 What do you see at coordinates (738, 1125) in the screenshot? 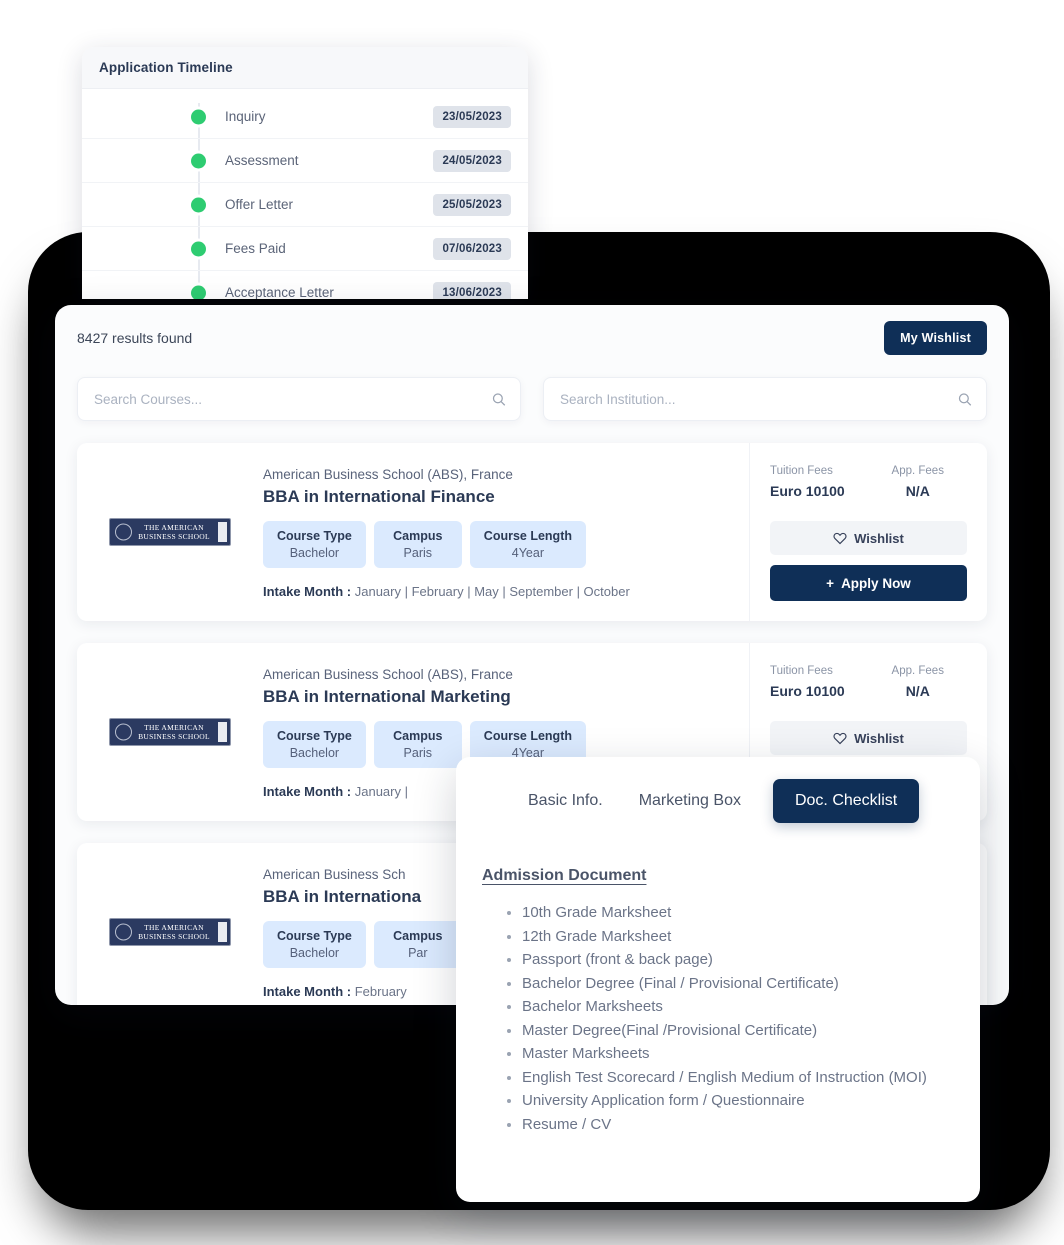
I see `document-item: Resume / CV` at bounding box center [738, 1125].